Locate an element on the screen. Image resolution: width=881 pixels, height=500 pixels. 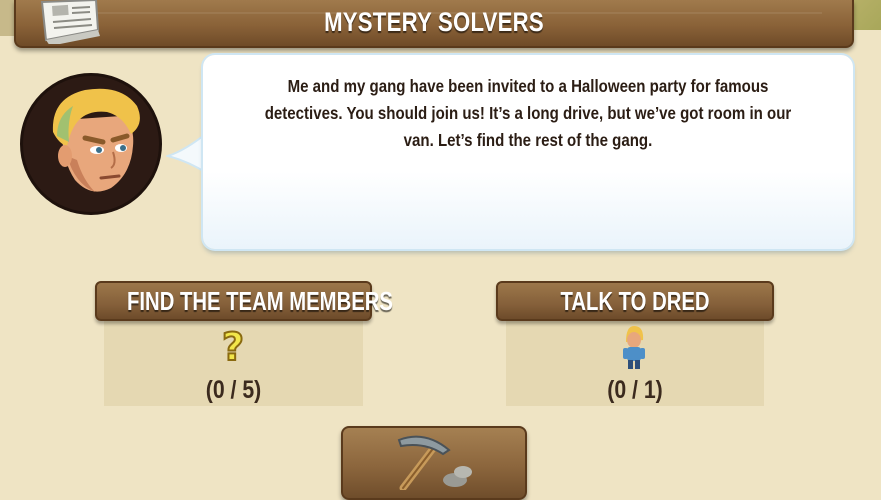
mine-action-button is located at coordinates (434, 463).